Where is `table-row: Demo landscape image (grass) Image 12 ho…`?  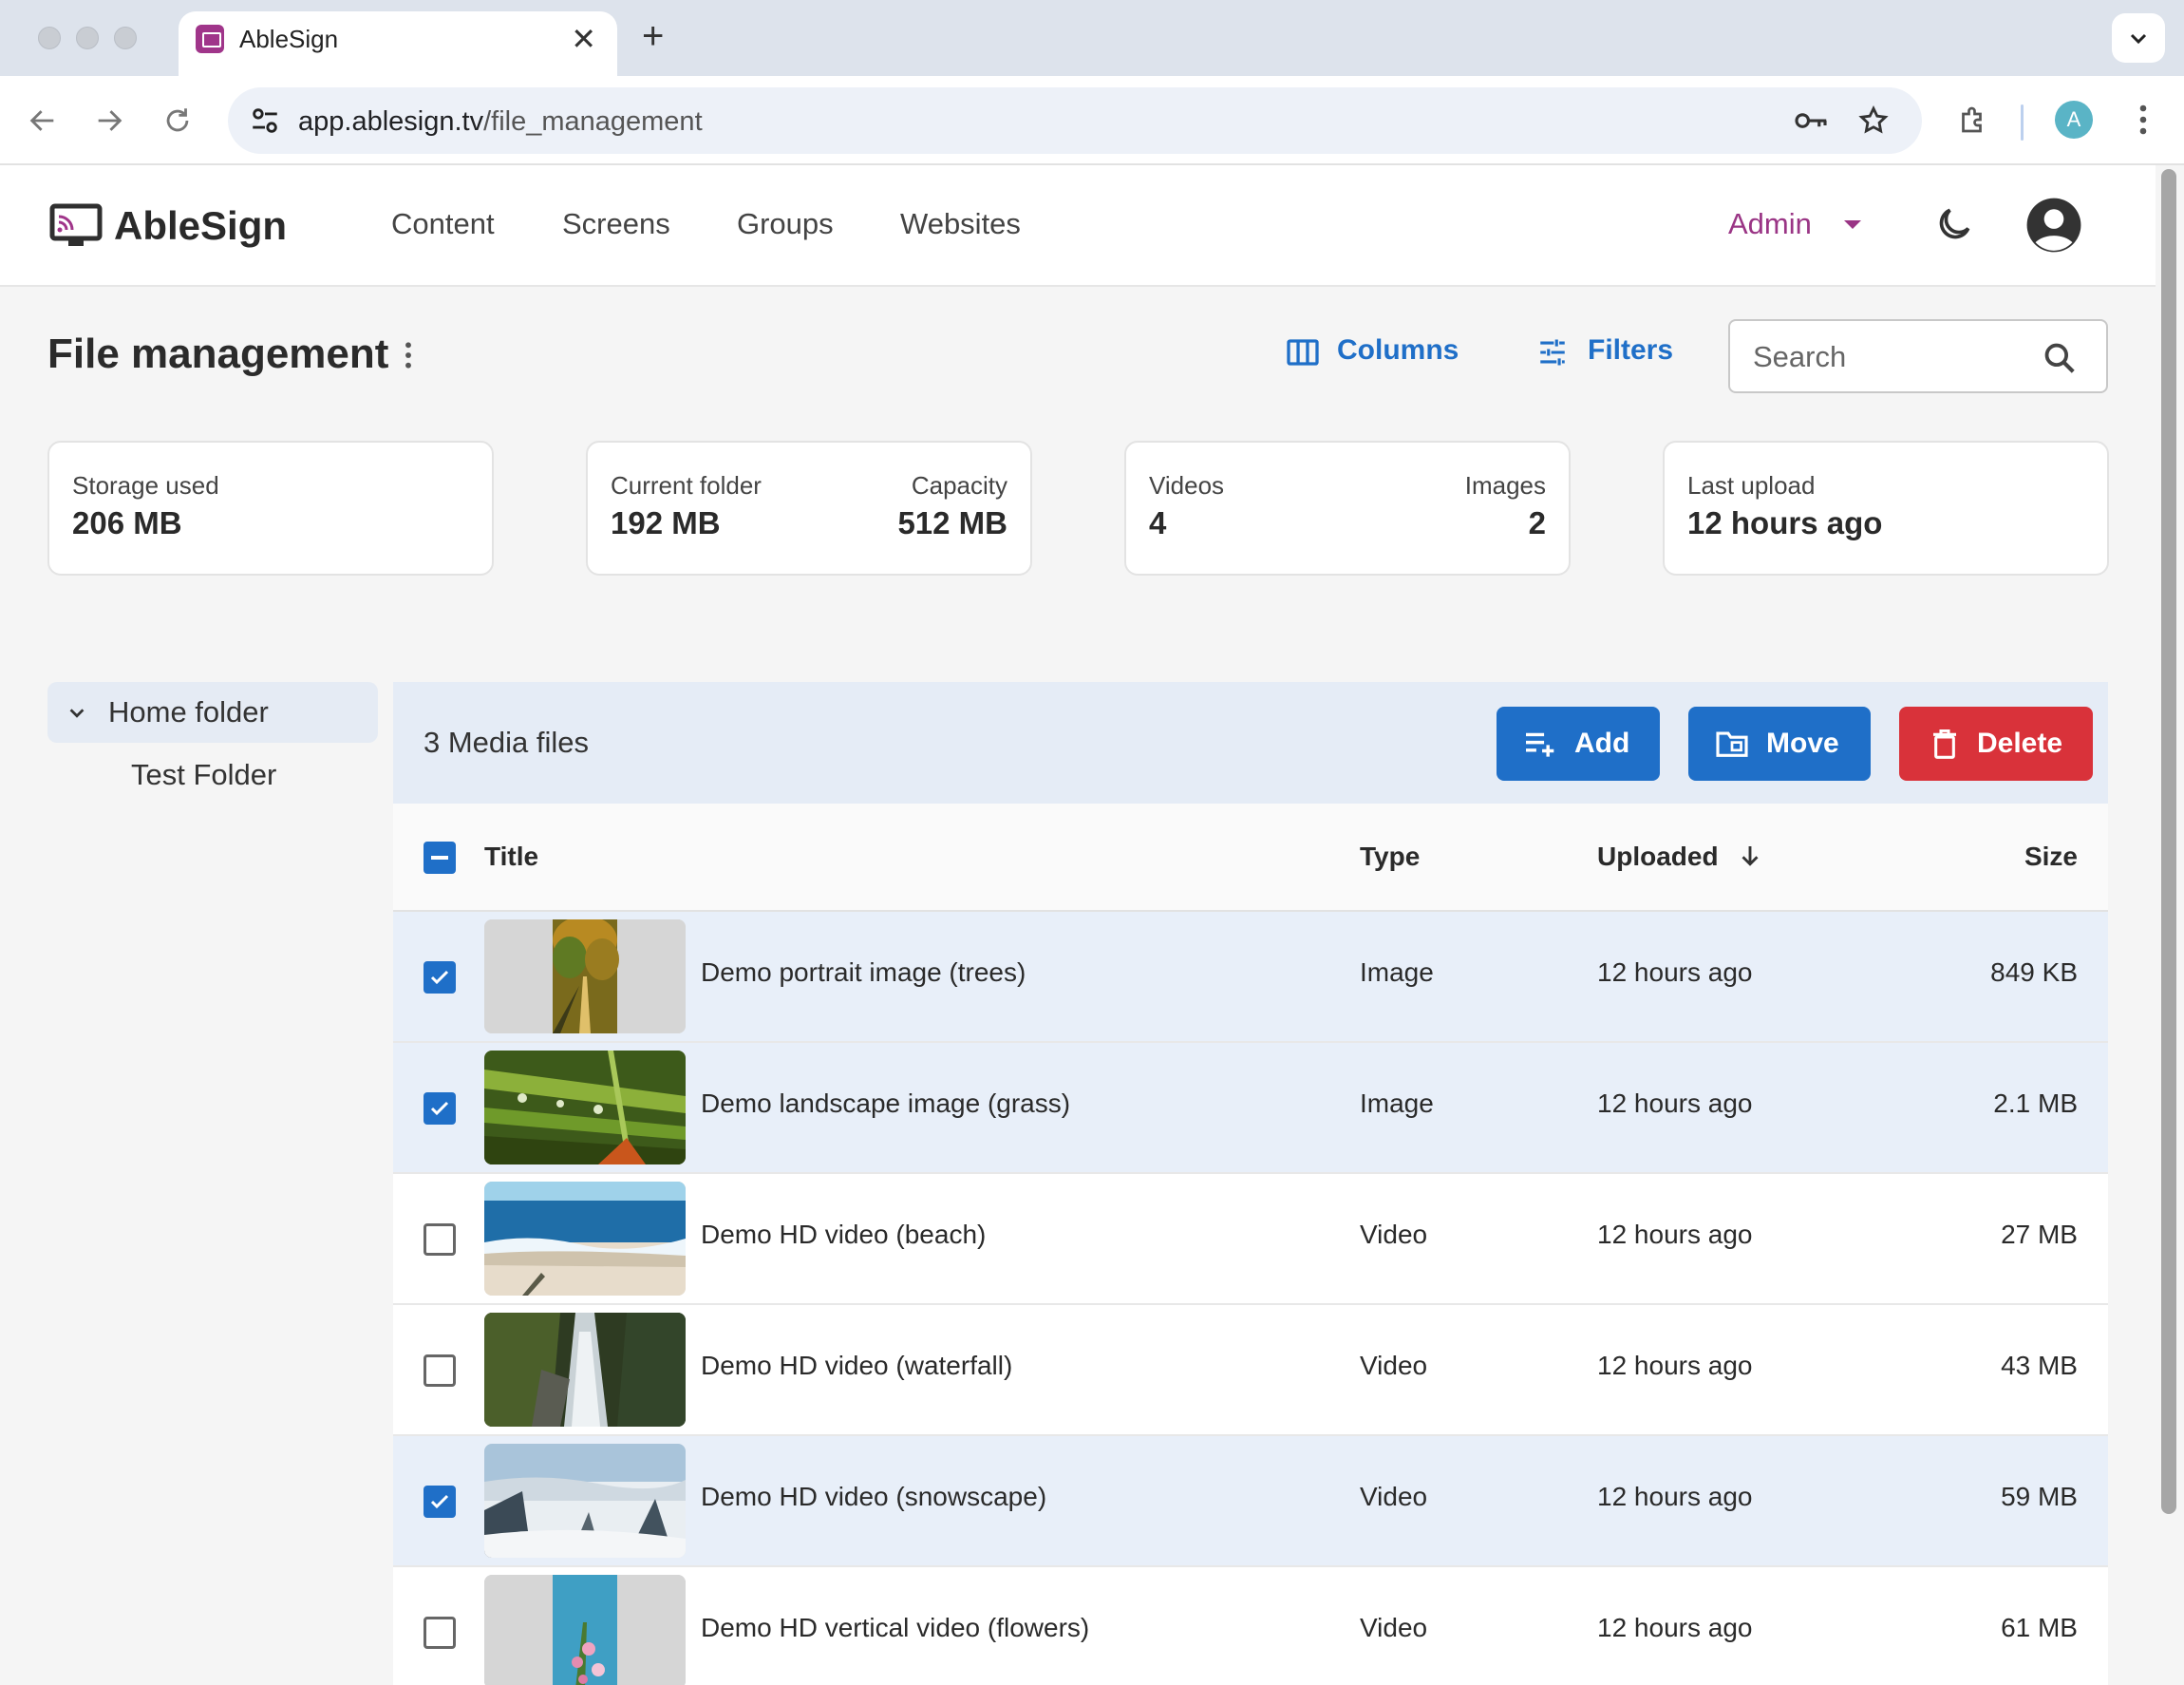 table-row: Demo landscape image (grass) Image 12 ho… is located at coordinates (1250, 1108).